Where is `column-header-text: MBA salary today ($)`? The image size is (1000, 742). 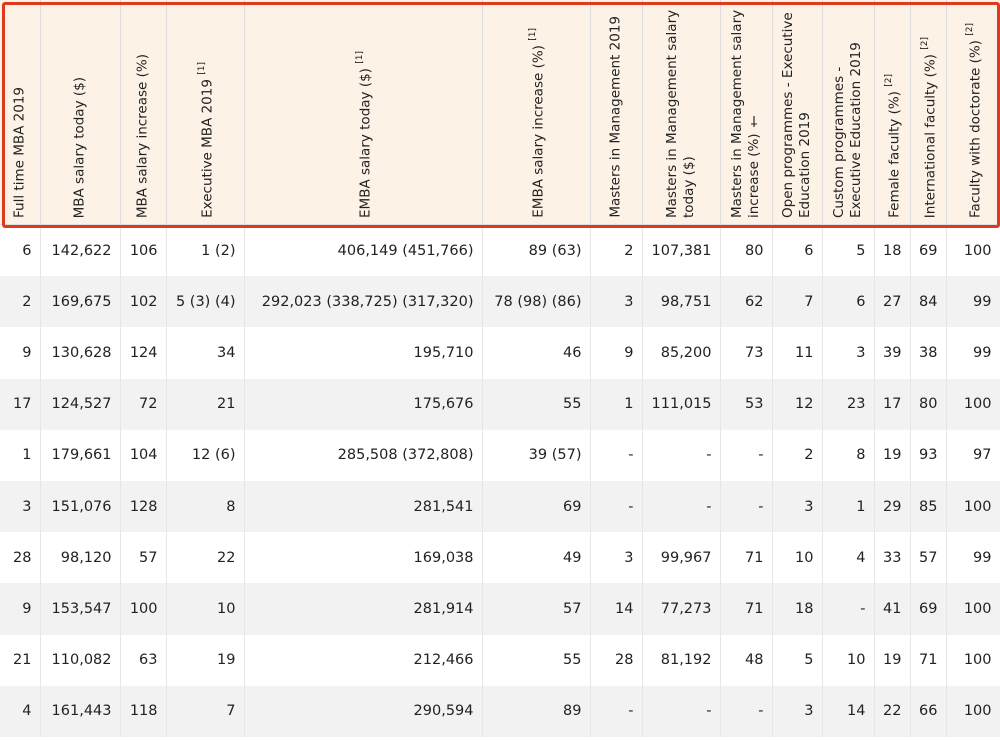 column-header-text: MBA salary today ($) is located at coordinates (79, 147).